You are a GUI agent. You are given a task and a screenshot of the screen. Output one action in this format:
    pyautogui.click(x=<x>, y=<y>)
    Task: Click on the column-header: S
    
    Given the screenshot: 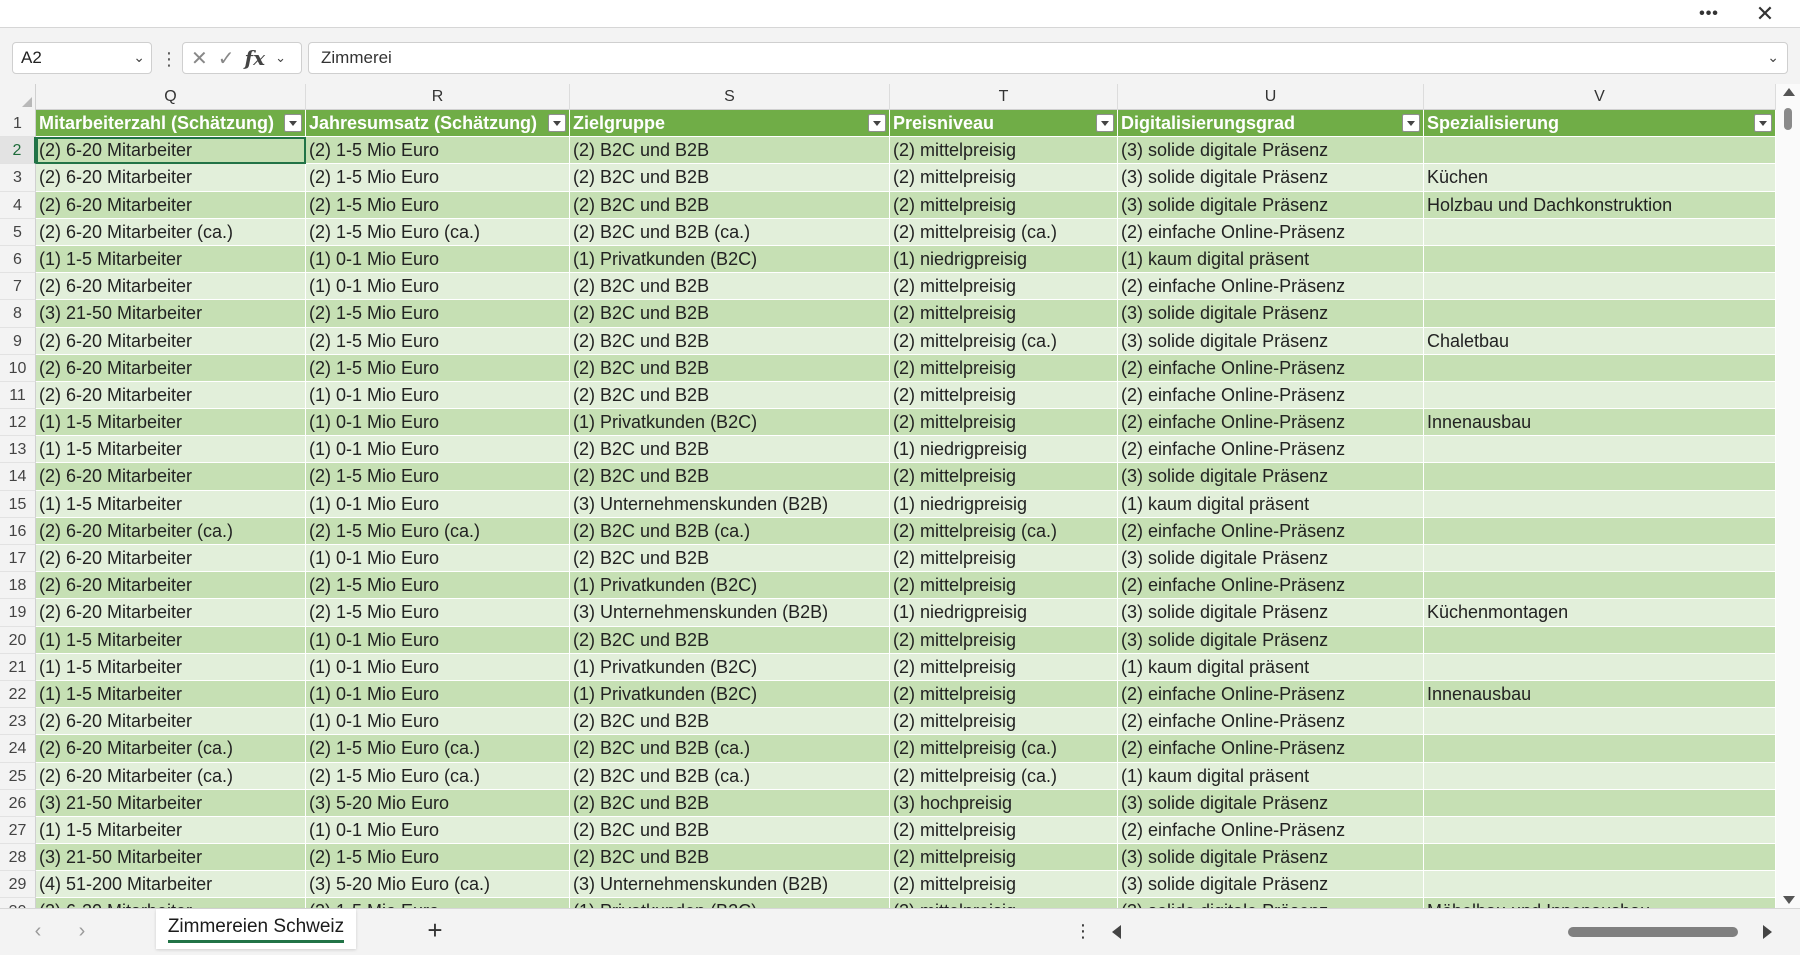 What is the action you would take?
    pyautogui.click(x=730, y=97)
    